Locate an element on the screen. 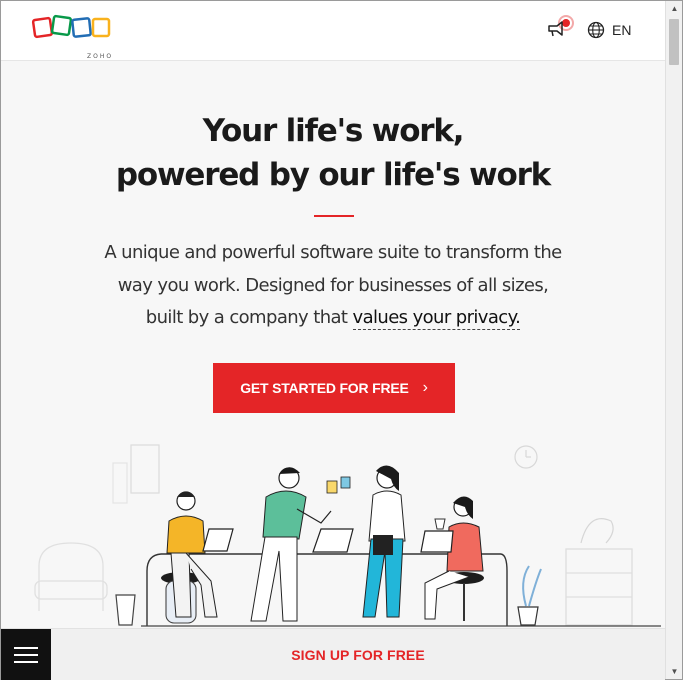  language-label: EN is located at coordinates (622, 30).